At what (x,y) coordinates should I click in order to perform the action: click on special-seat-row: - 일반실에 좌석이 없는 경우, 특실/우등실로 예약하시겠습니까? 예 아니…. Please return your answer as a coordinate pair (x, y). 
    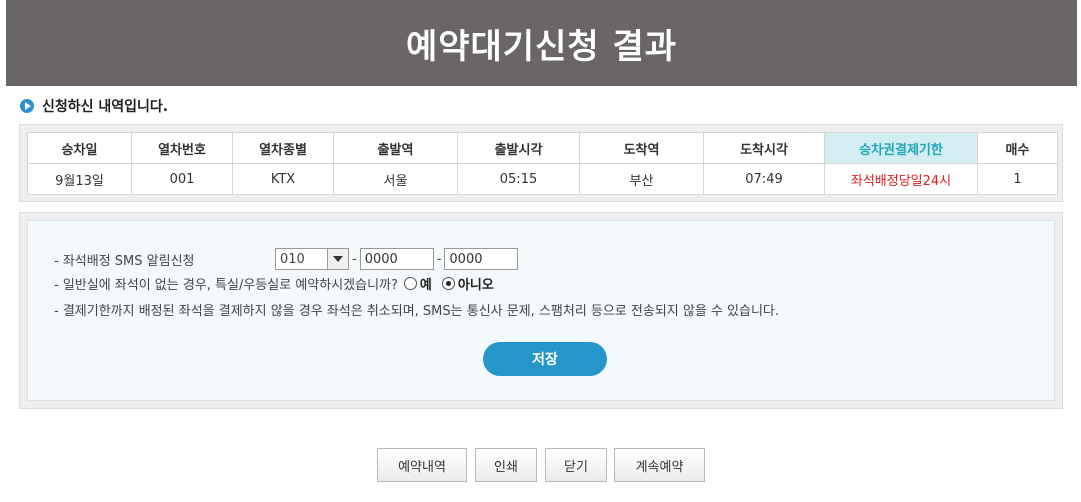
    Looking at the image, I should click on (276, 283).